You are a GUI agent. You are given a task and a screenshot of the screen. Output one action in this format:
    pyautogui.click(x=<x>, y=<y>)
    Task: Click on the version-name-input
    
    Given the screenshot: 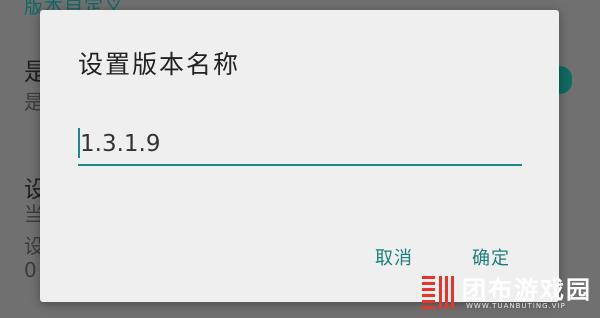 What is the action you would take?
    pyautogui.click(x=301, y=144)
    